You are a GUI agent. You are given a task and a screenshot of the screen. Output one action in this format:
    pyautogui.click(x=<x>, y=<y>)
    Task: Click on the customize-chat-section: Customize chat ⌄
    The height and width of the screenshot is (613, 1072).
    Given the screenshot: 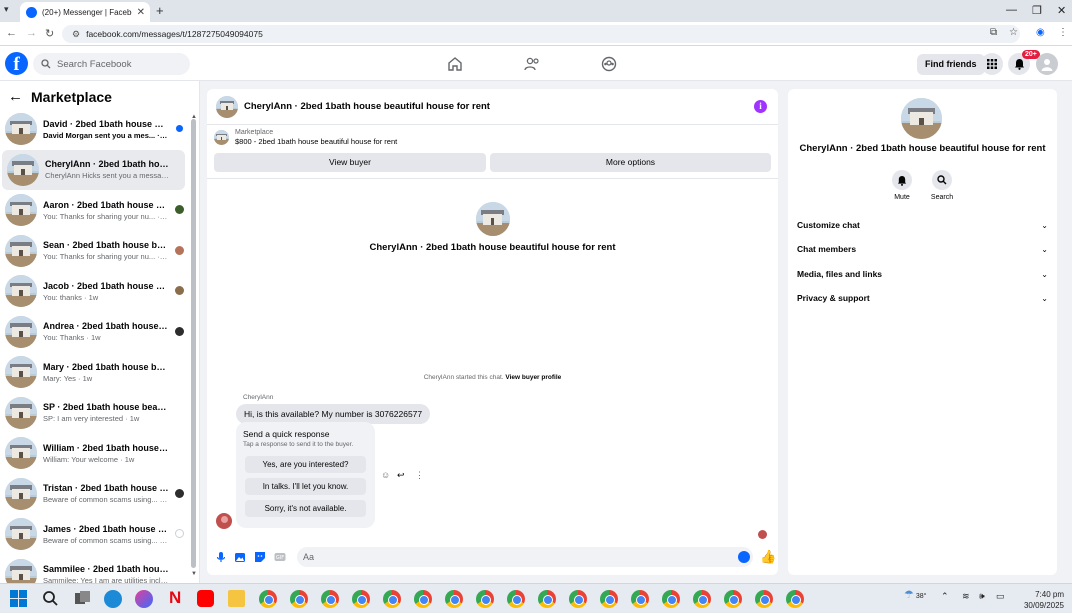 What is the action you would take?
    pyautogui.click(x=922, y=225)
    